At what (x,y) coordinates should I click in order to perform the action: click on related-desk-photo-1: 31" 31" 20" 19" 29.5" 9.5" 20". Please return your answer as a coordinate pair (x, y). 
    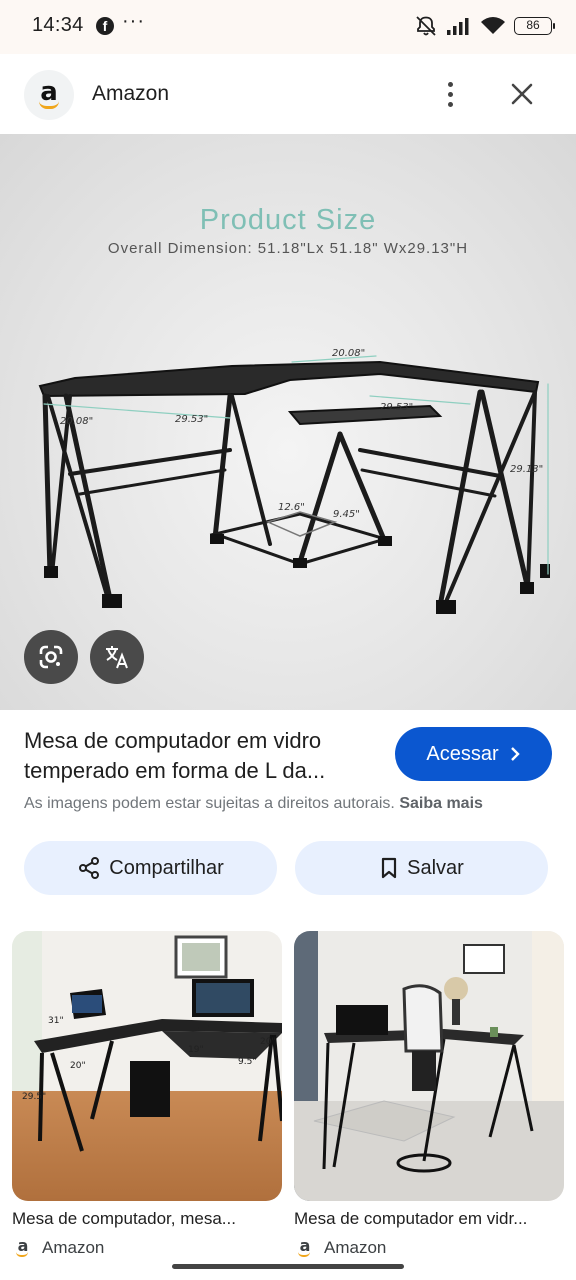
    Looking at the image, I should click on (147, 1066).